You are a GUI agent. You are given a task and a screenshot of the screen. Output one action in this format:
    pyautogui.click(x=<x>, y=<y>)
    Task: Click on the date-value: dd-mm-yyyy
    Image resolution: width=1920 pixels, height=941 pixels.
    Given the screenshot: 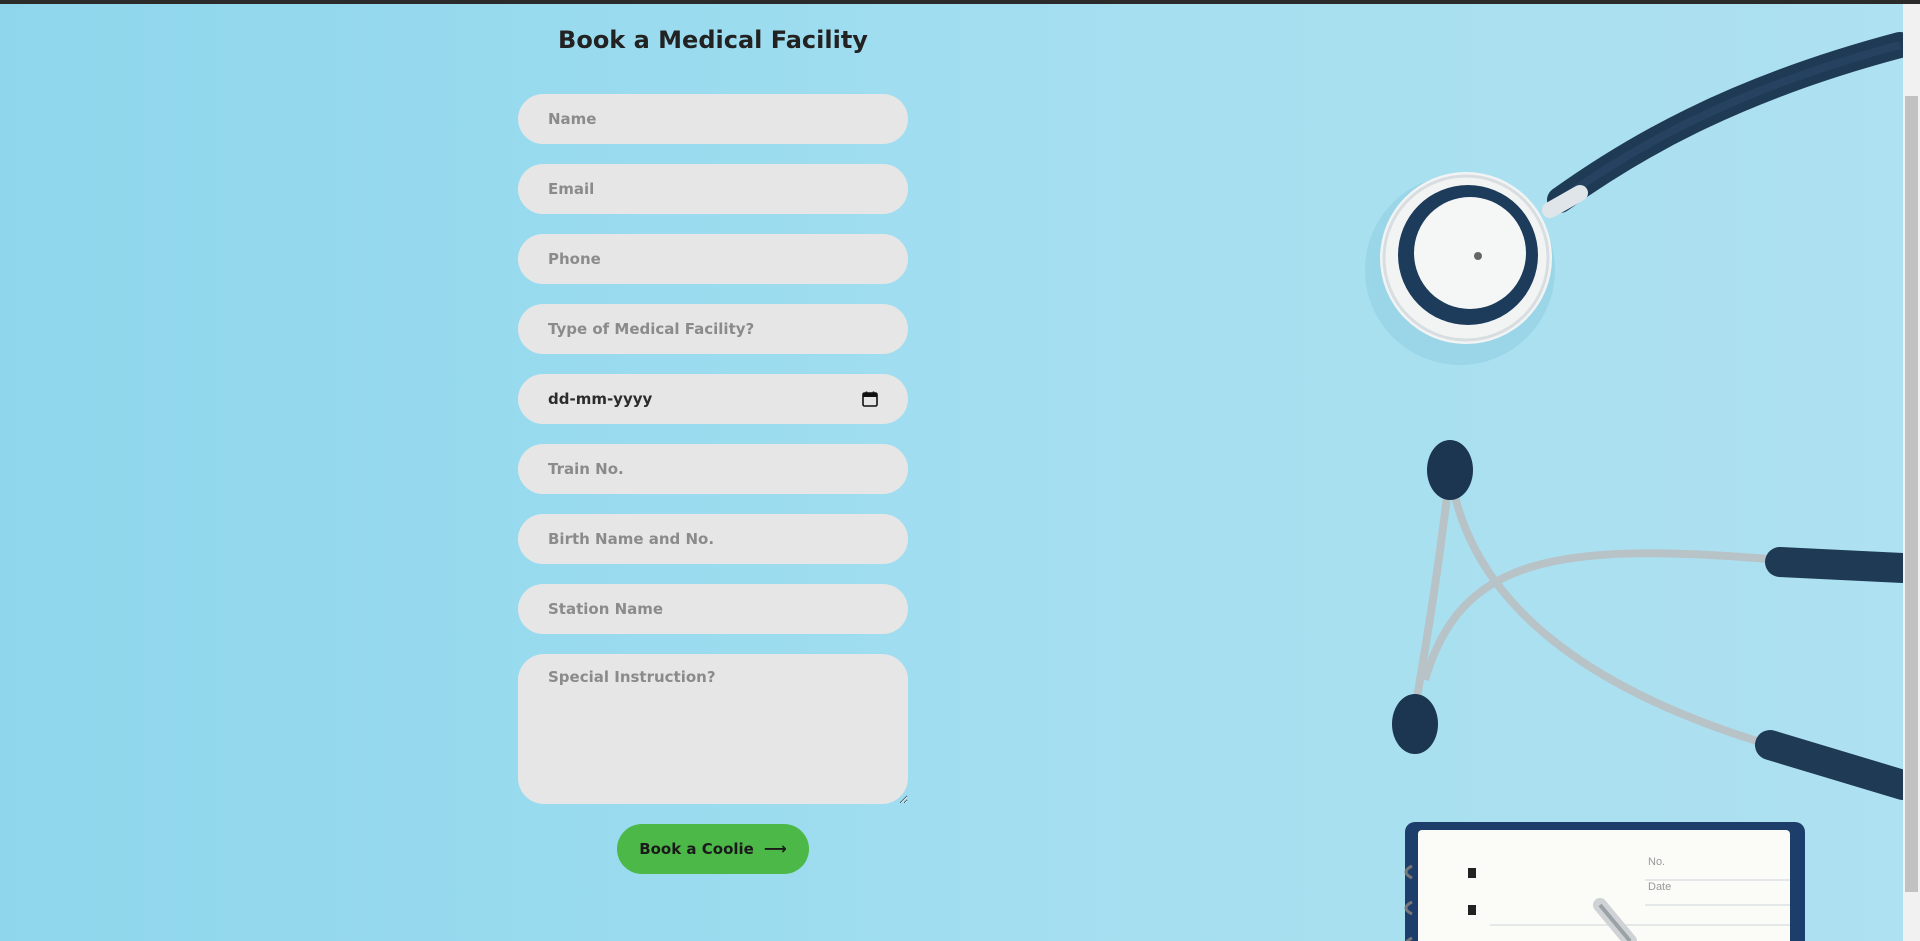 What is the action you would take?
    pyautogui.click(x=600, y=399)
    